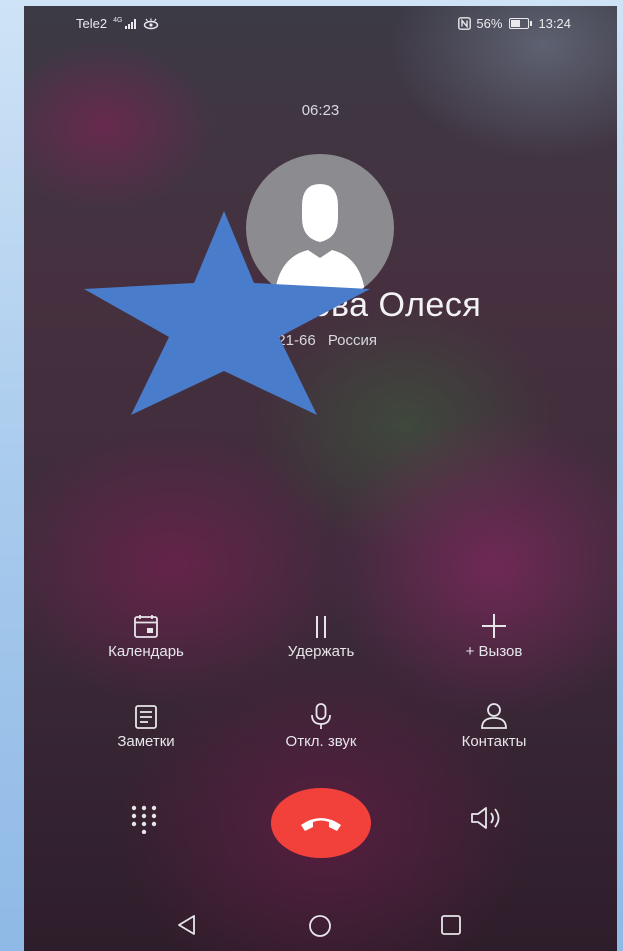 This screenshot has height=951, width=623. I want to click on navigation-bar, so click(320, 926).